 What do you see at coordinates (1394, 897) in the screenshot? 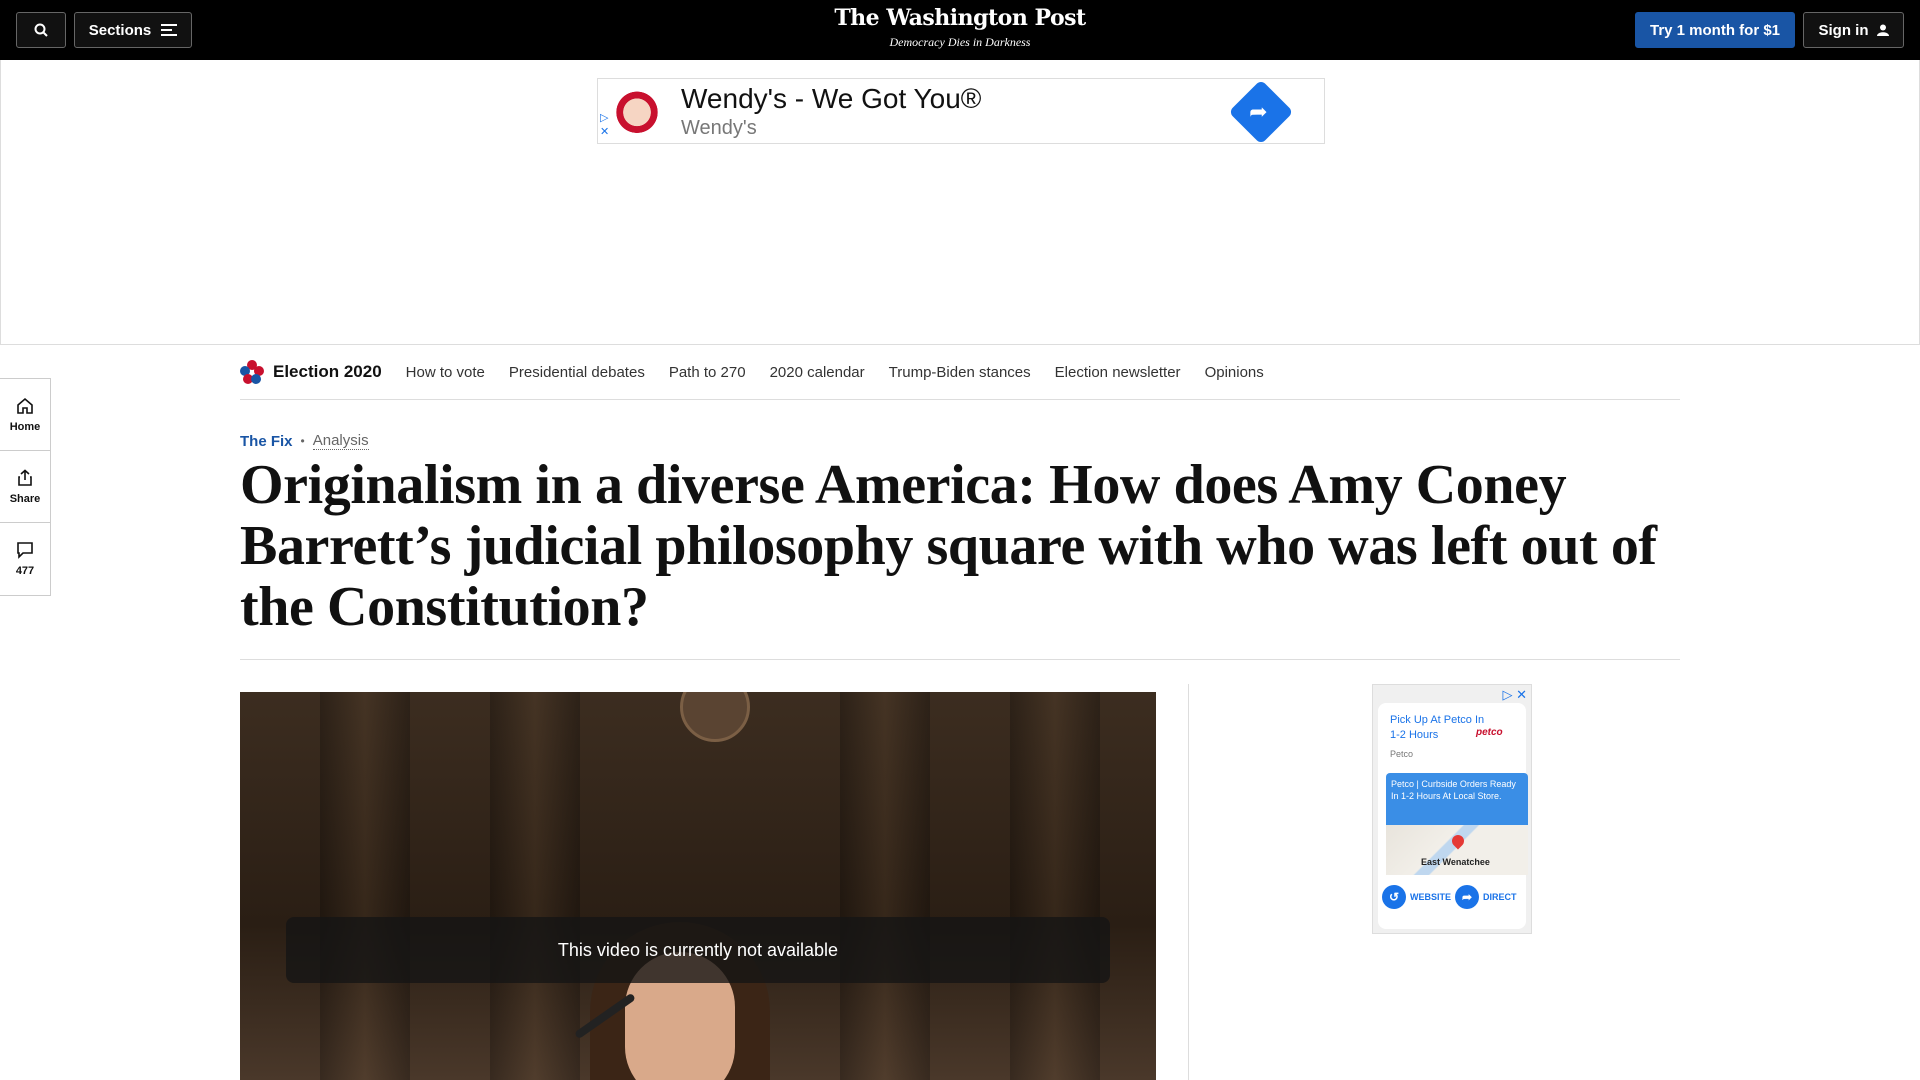
I see `website-icon: ↺` at bounding box center [1394, 897].